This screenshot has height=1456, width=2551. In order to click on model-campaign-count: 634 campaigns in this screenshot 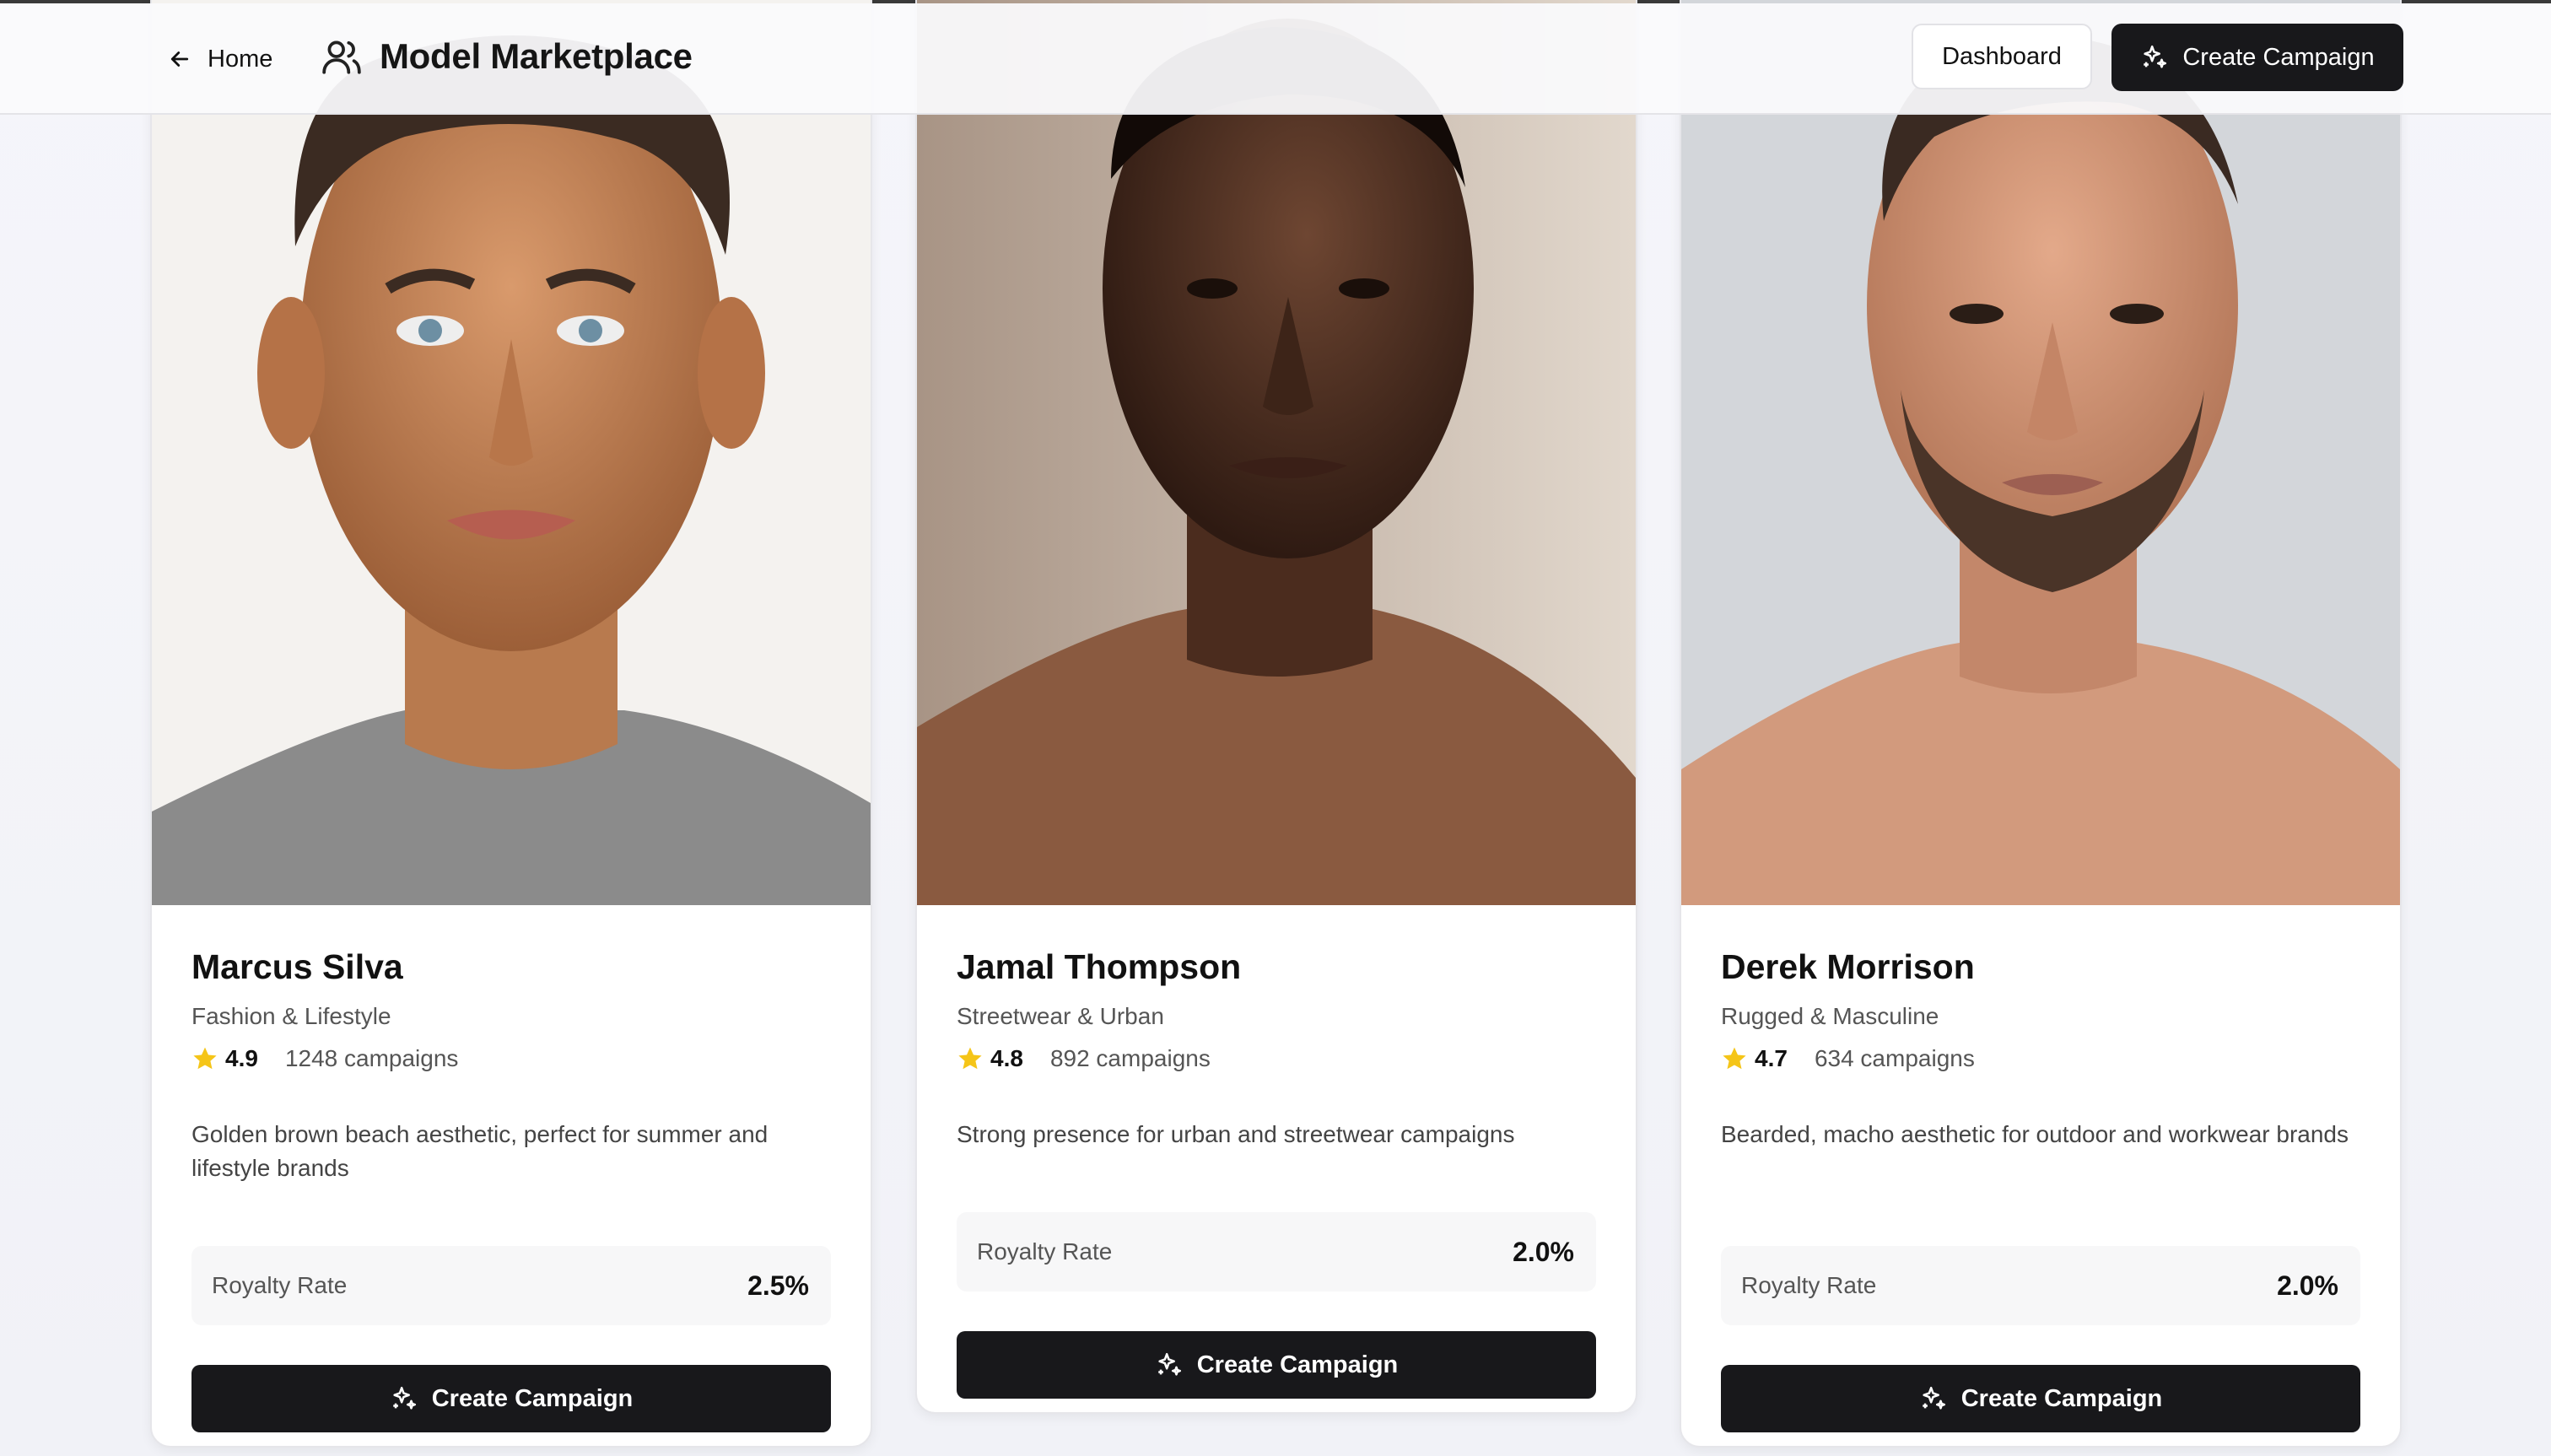, I will do `click(1894, 1058)`.